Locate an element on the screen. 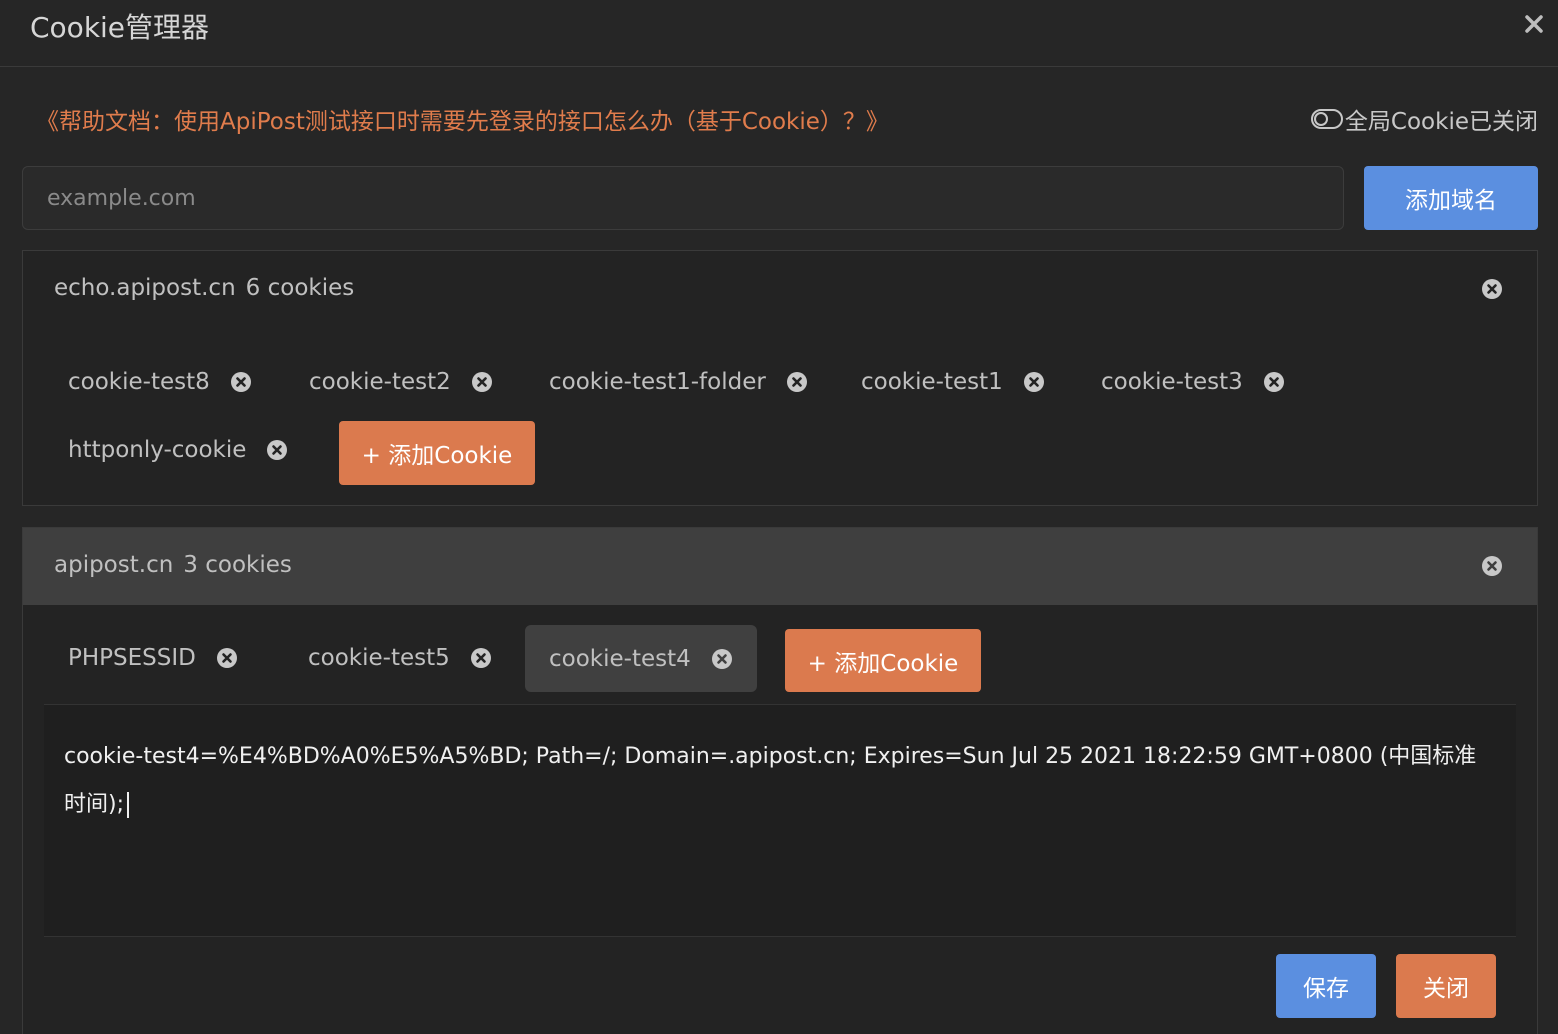 Image resolution: width=1558 pixels, height=1034 pixels. cookie-chip: cookie-test1 is located at coordinates (953, 382).